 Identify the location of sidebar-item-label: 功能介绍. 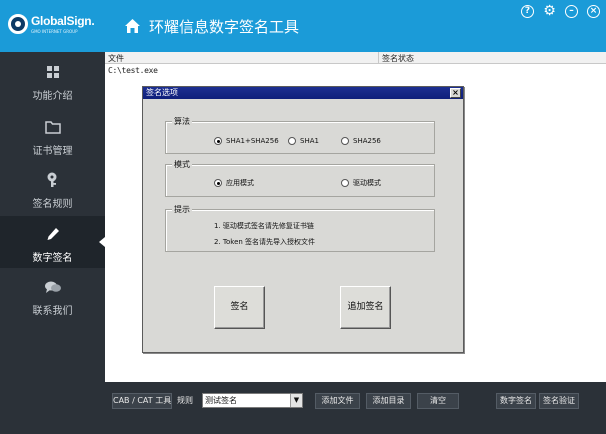
(52, 96).